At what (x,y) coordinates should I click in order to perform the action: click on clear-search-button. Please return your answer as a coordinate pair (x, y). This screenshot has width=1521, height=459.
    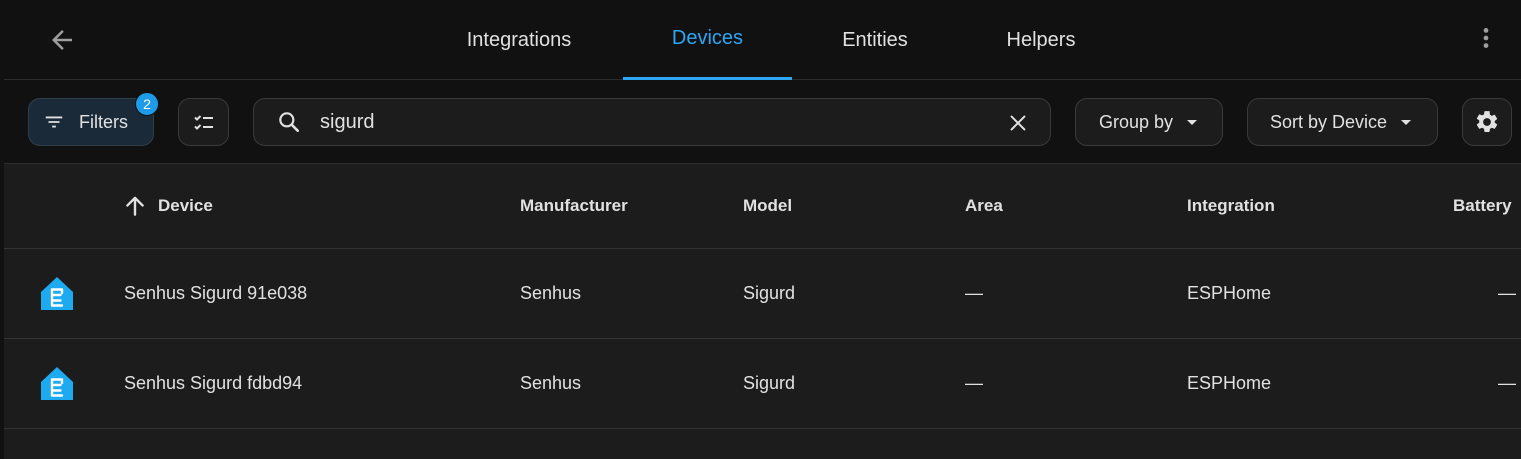
    Looking at the image, I should click on (1018, 123).